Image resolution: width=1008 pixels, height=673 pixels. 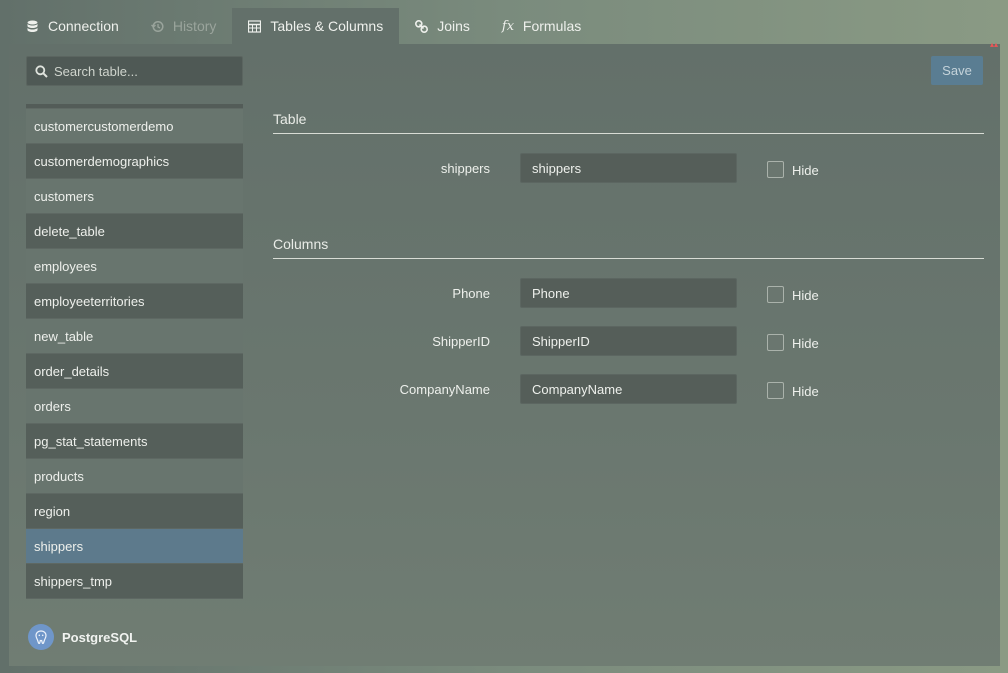 What do you see at coordinates (957, 70) in the screenshot?
I see `save-button: Save` at bounding box center [957, 70].